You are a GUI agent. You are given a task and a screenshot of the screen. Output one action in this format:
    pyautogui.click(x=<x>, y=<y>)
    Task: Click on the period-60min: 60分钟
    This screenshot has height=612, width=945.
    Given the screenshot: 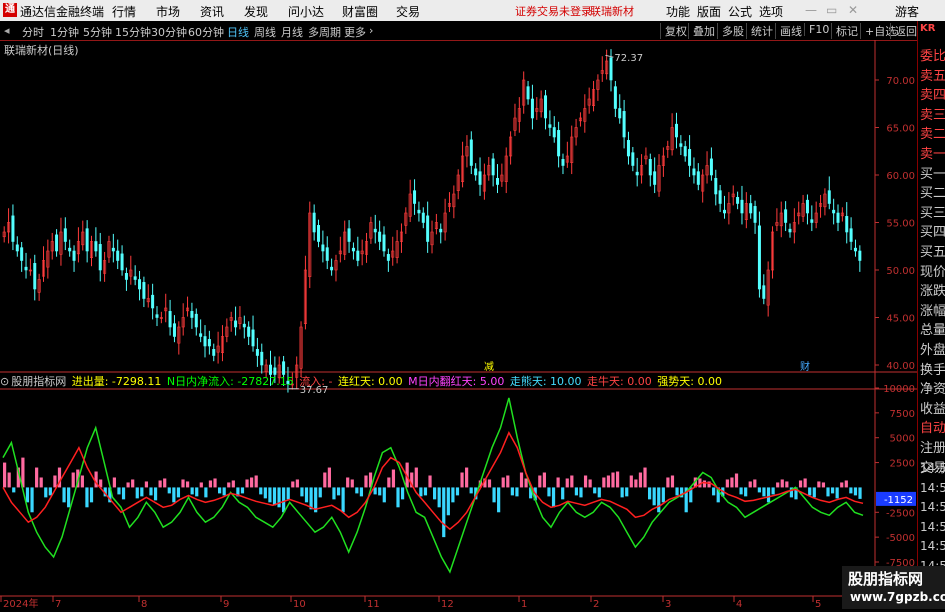 What is the action you would take?
    pyautogui.click(x=206, y=32)
    